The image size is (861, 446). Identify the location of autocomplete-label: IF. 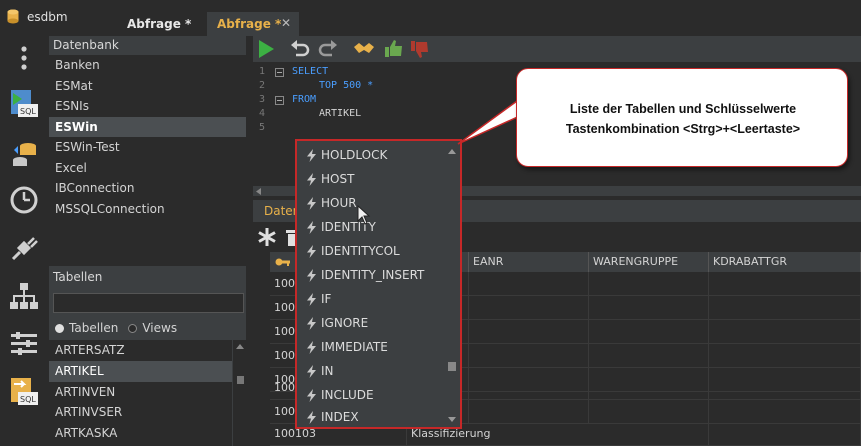
(326, 299).